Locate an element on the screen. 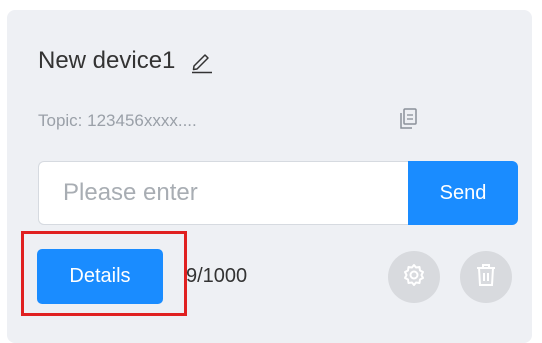 This screenshot has height=343, width=542. details-button: Details is located at coordinates (100, 276).